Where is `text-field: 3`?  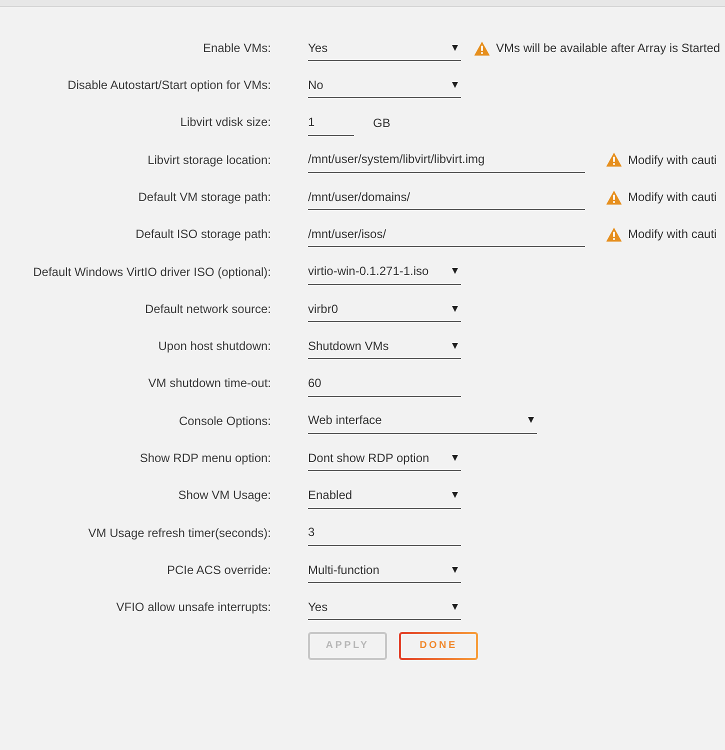
text-field: 3 is located at coordinates (384, 533).